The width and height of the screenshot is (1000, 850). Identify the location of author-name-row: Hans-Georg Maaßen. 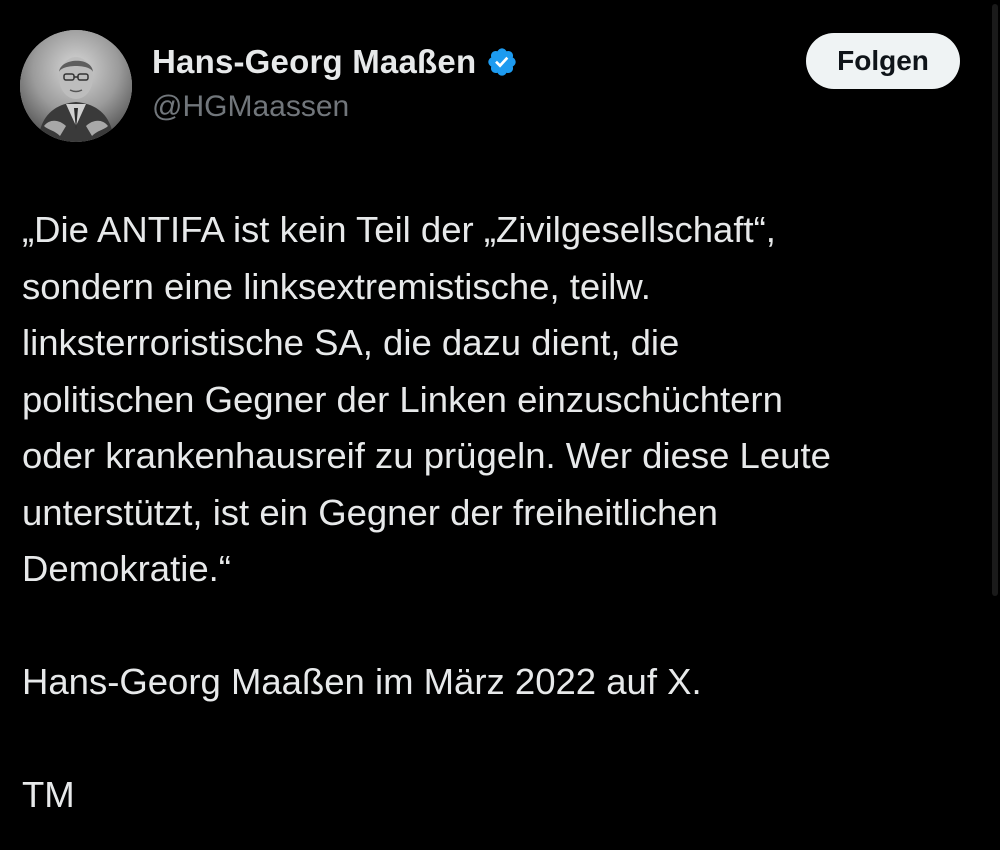
(335, 62).